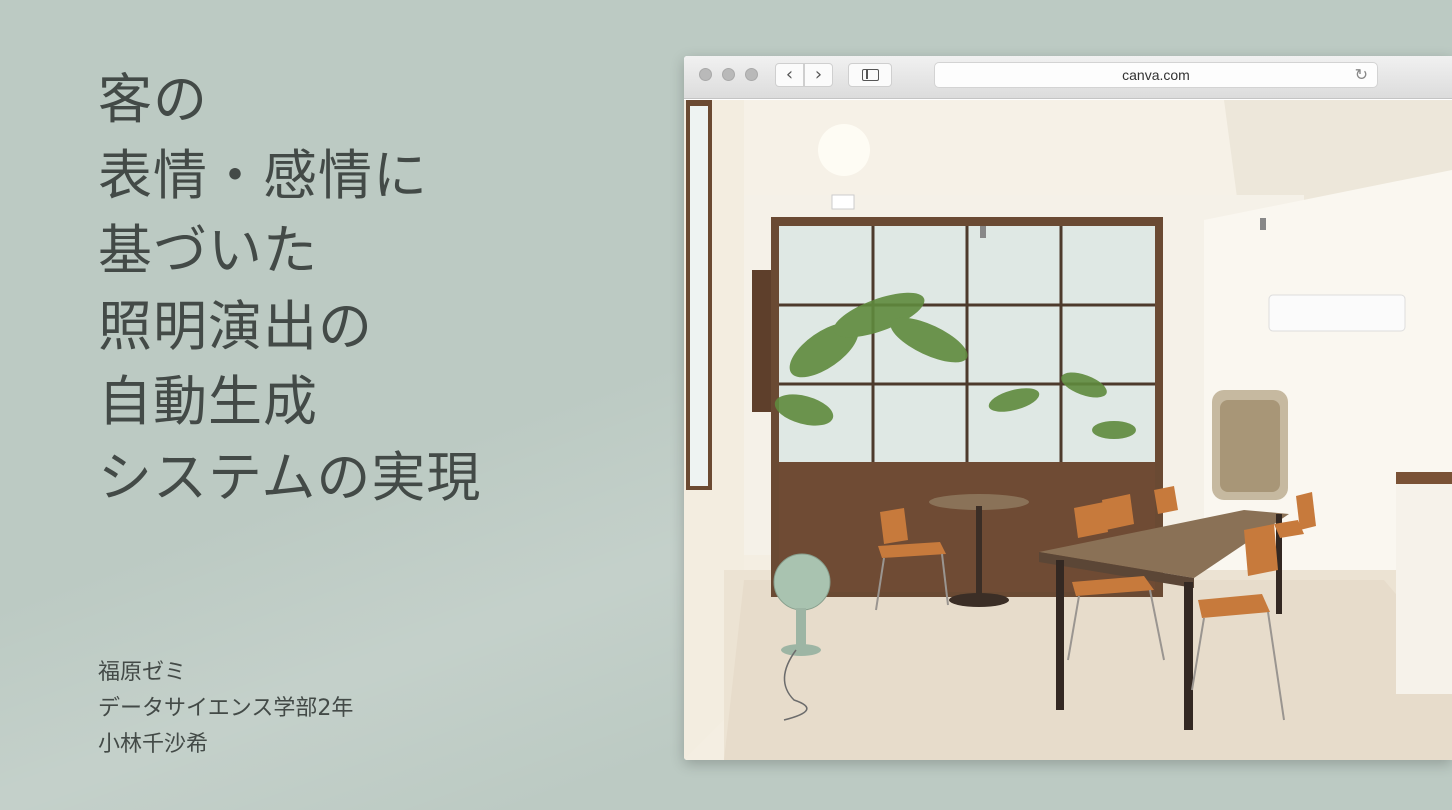 This screenshot has width=1452, height=810. Describe the element at coordinates (728, 74) in the screenshot. I see `window-minimize-dot` at that location.